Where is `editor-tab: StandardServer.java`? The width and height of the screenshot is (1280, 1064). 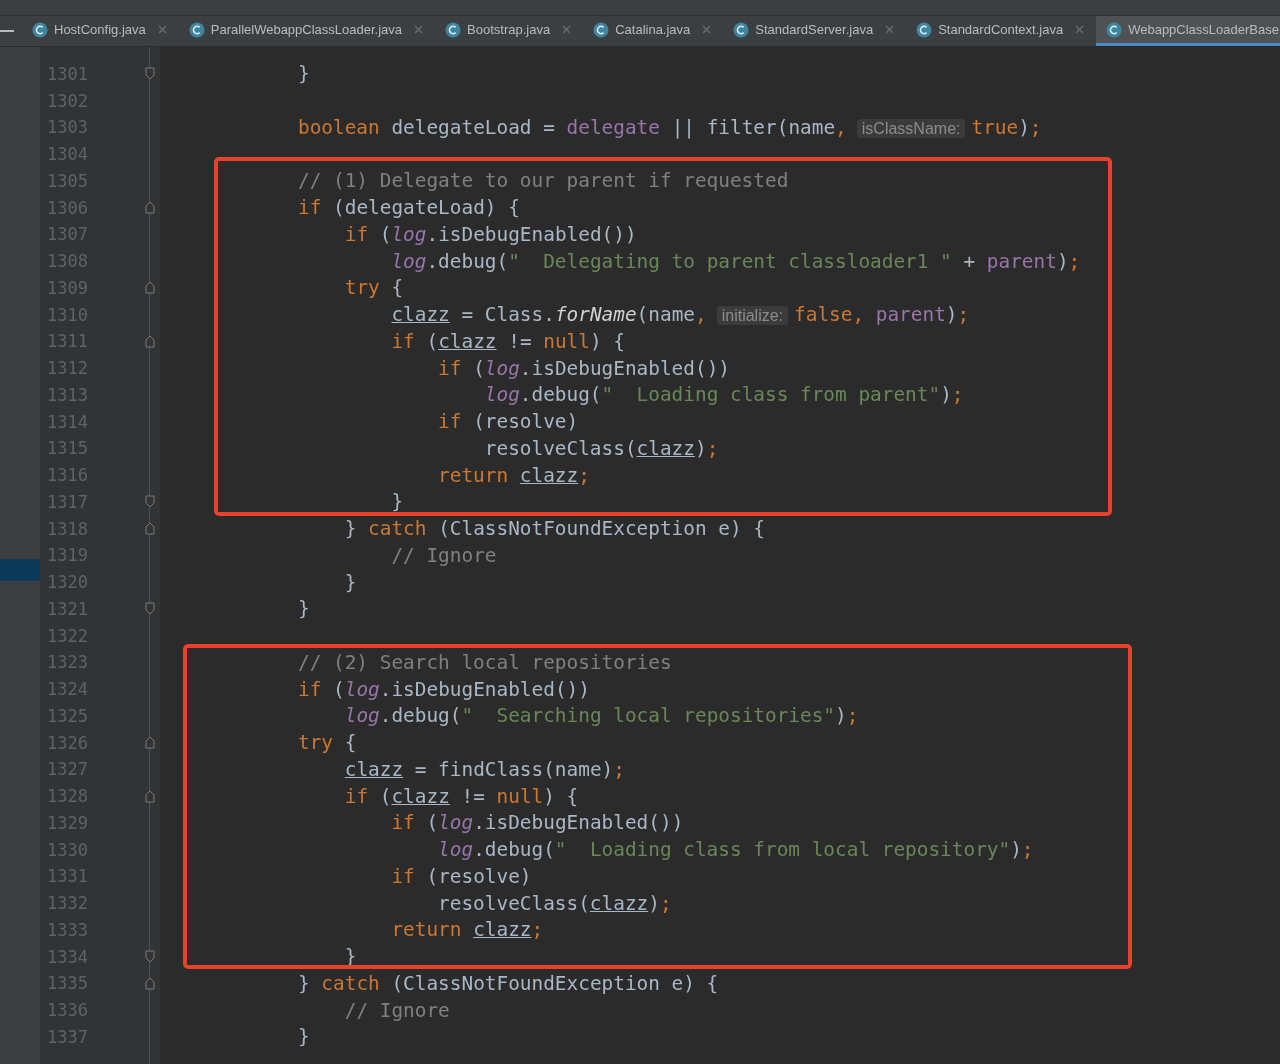 editor-tab: StandardServer.java is located at coordinates (815, 31).